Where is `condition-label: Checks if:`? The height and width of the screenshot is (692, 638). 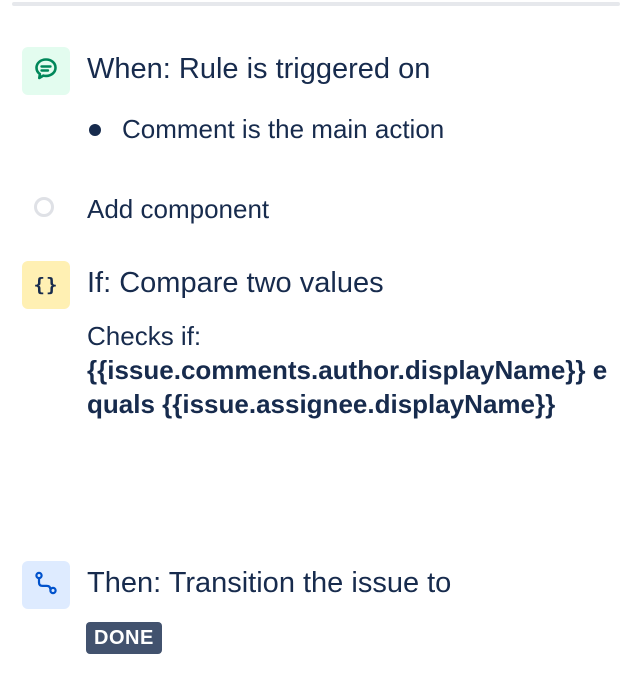 condition-label: Checks if: is located at coordinates (144, 336).